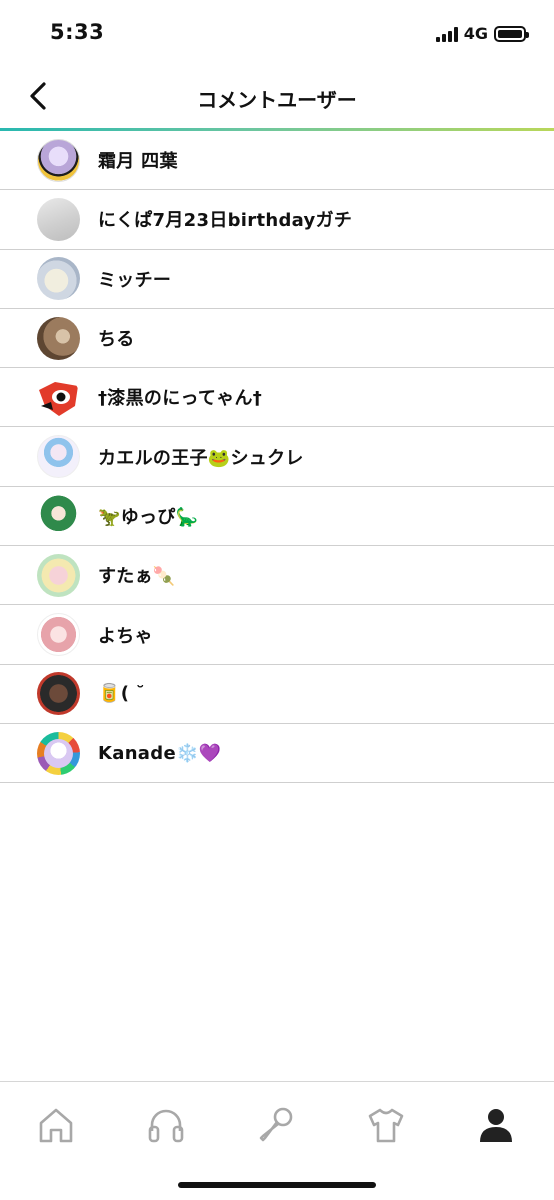 The image size is (554, 1200). What do you see at coordinates (125, 636) in the screenshot?
I see `user-name: よちゃ` at bounding box center [125, 636].